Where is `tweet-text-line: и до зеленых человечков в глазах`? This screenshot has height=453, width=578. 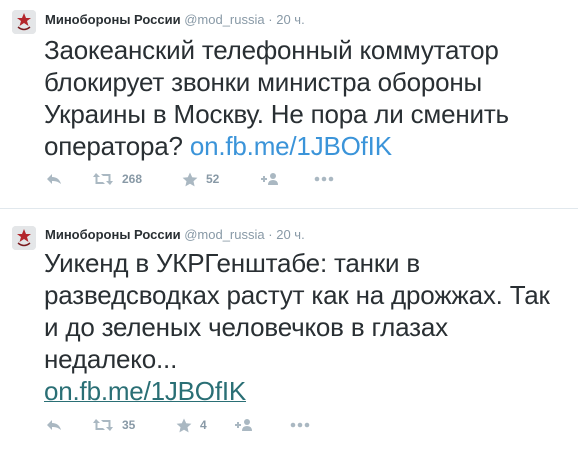 tweet-text-line: и до зеленых человечков в глазах is located at coordinates (246, 327).